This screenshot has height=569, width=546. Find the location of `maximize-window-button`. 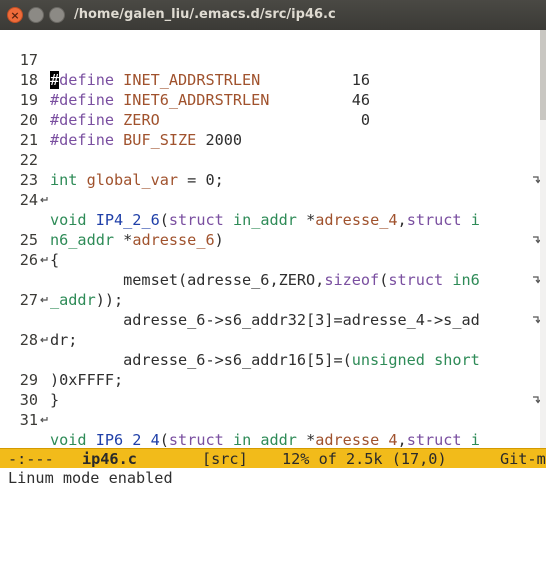

maximize-window-button is located at coordinates (57, 15).